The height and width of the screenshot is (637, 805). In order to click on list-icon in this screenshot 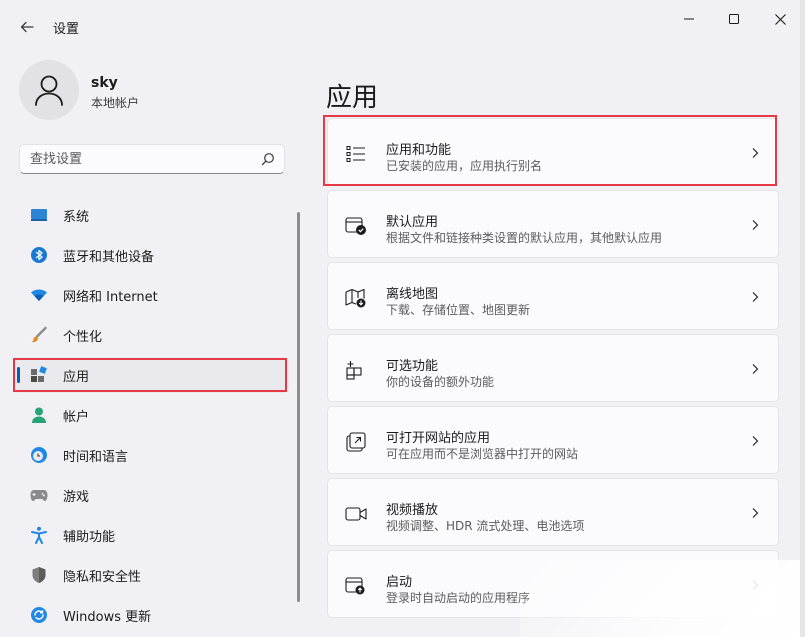, I will do `click(356, 154)`.